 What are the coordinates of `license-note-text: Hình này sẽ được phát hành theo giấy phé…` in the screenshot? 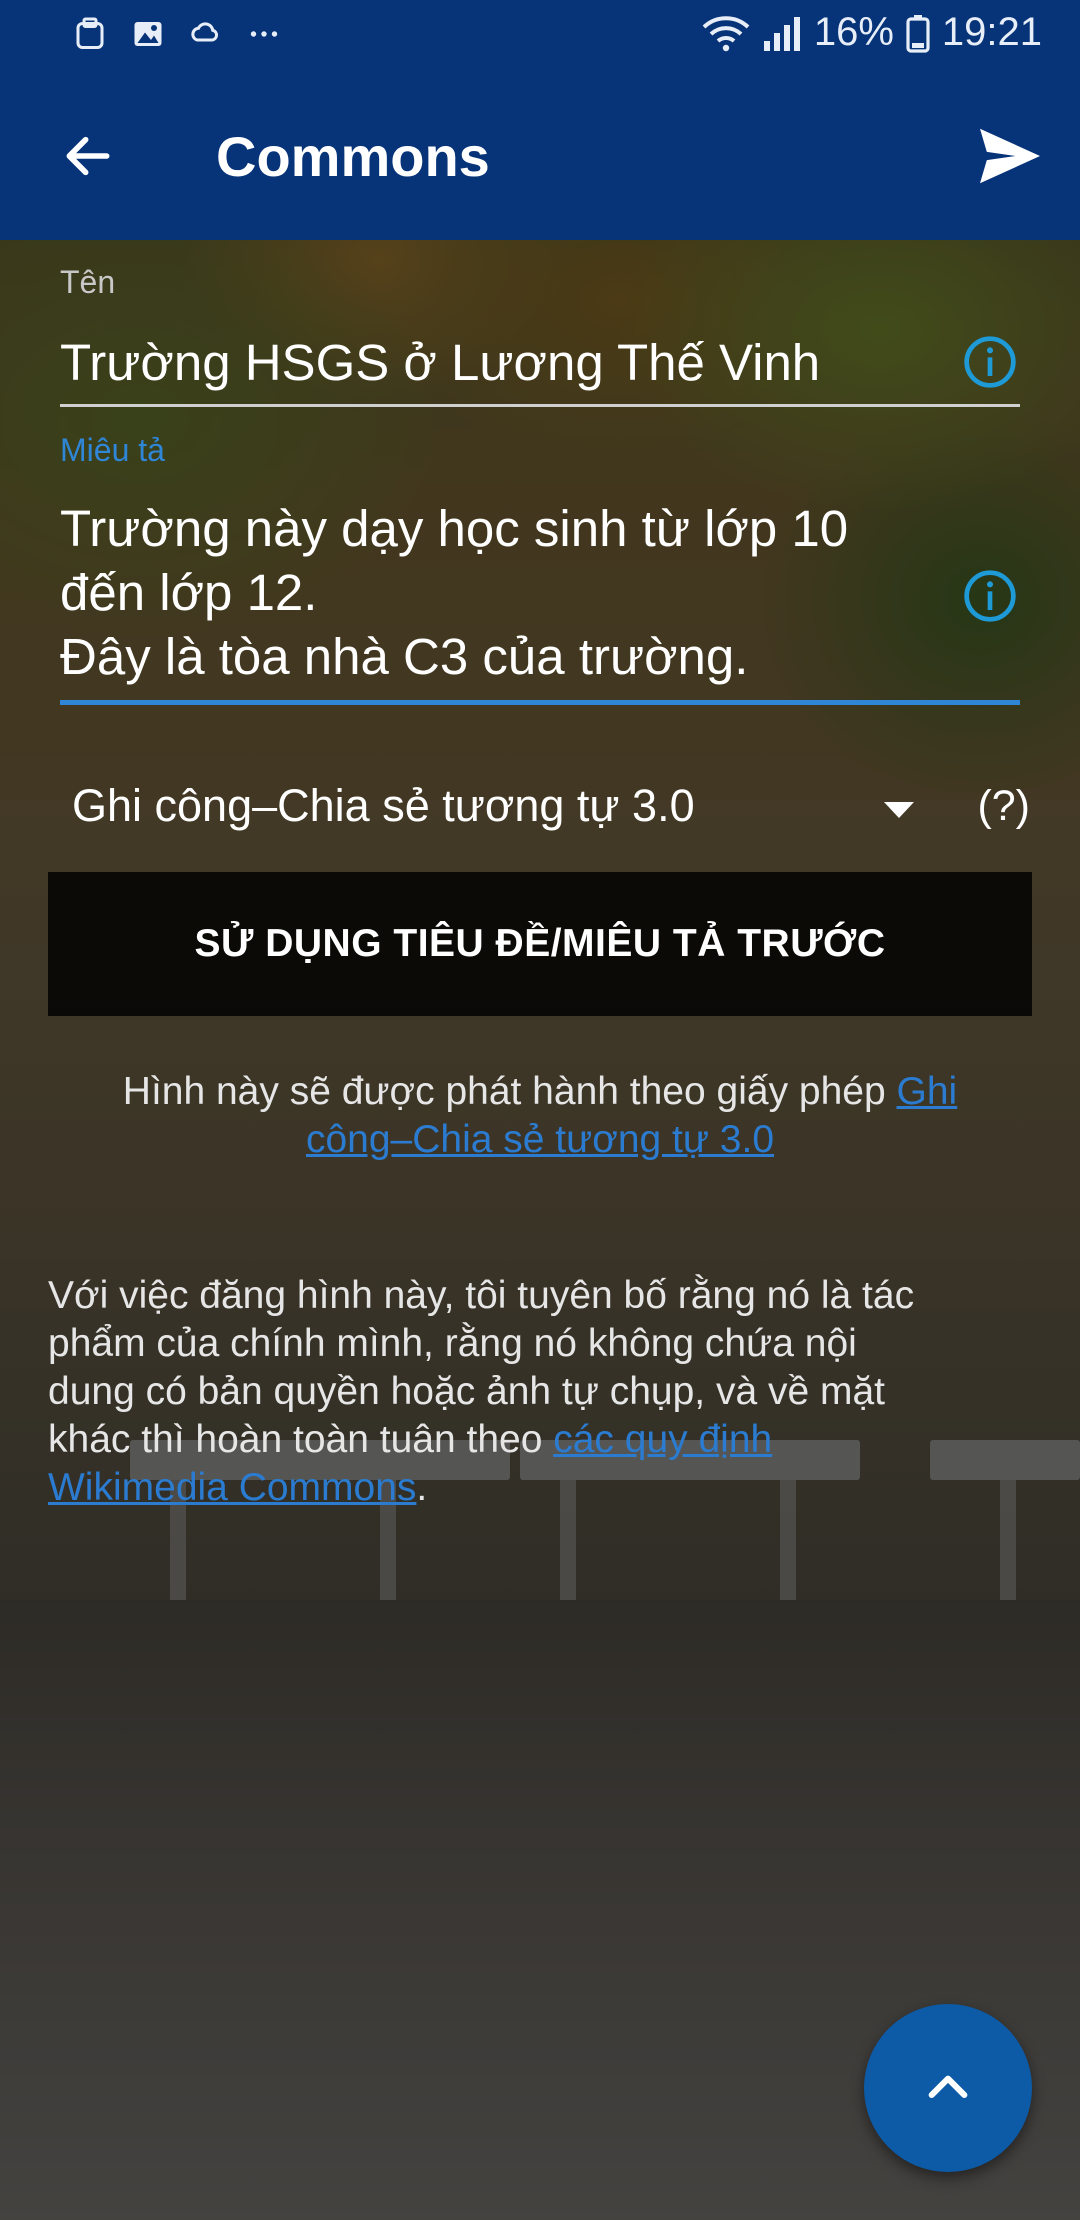 It's located at (509, 1091).